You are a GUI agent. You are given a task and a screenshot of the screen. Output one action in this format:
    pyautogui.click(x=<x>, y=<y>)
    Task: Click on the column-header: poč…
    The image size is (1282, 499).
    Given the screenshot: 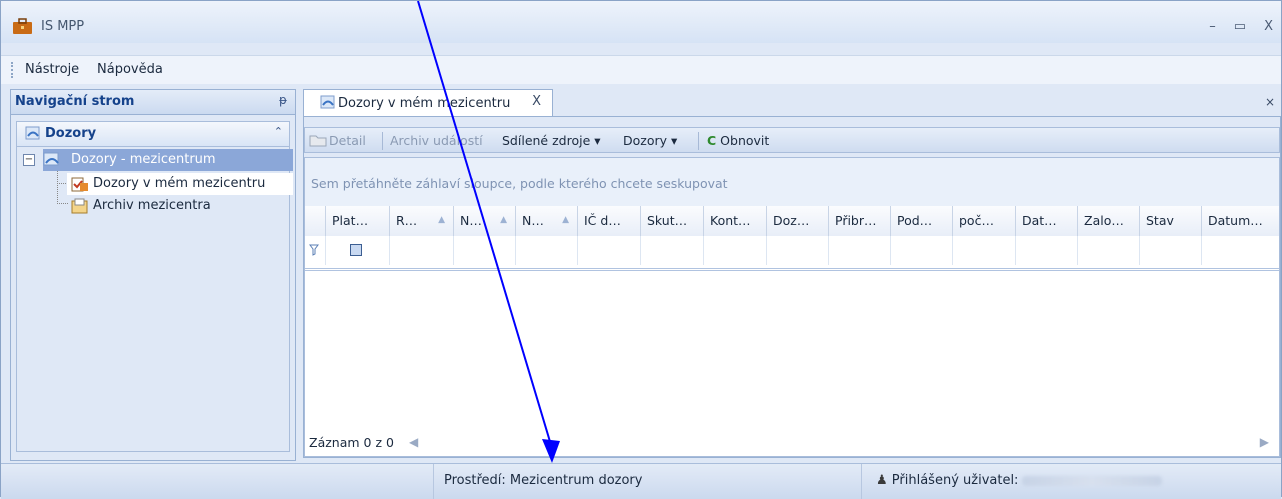 What is the action you would take?
    pyautogui.click(x=983, y=221)
    